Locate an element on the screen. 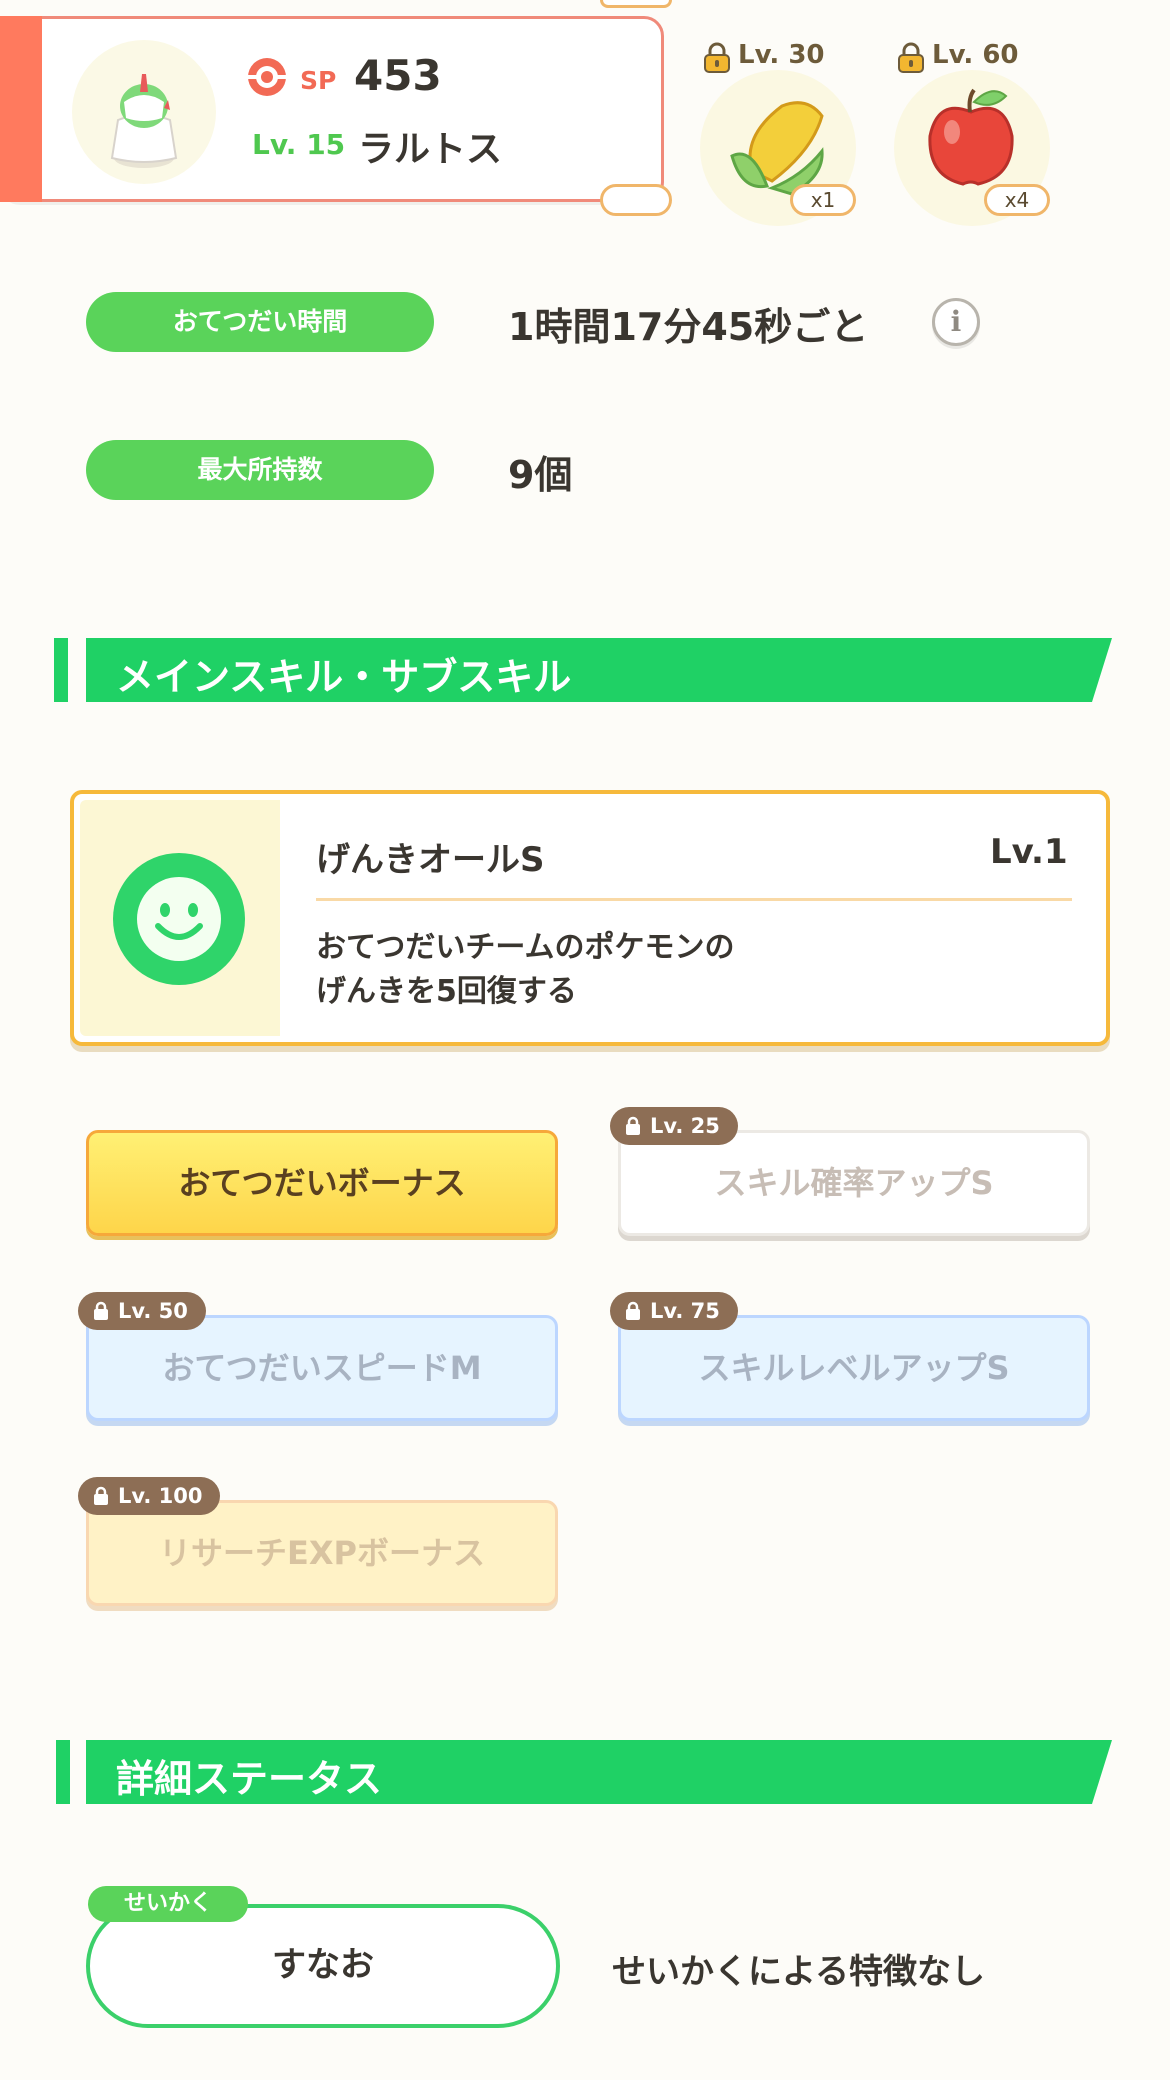 The height and width of the screenshot is (2080, 1170). nature-value-box: すなお is located at coordinates (323, 1966).